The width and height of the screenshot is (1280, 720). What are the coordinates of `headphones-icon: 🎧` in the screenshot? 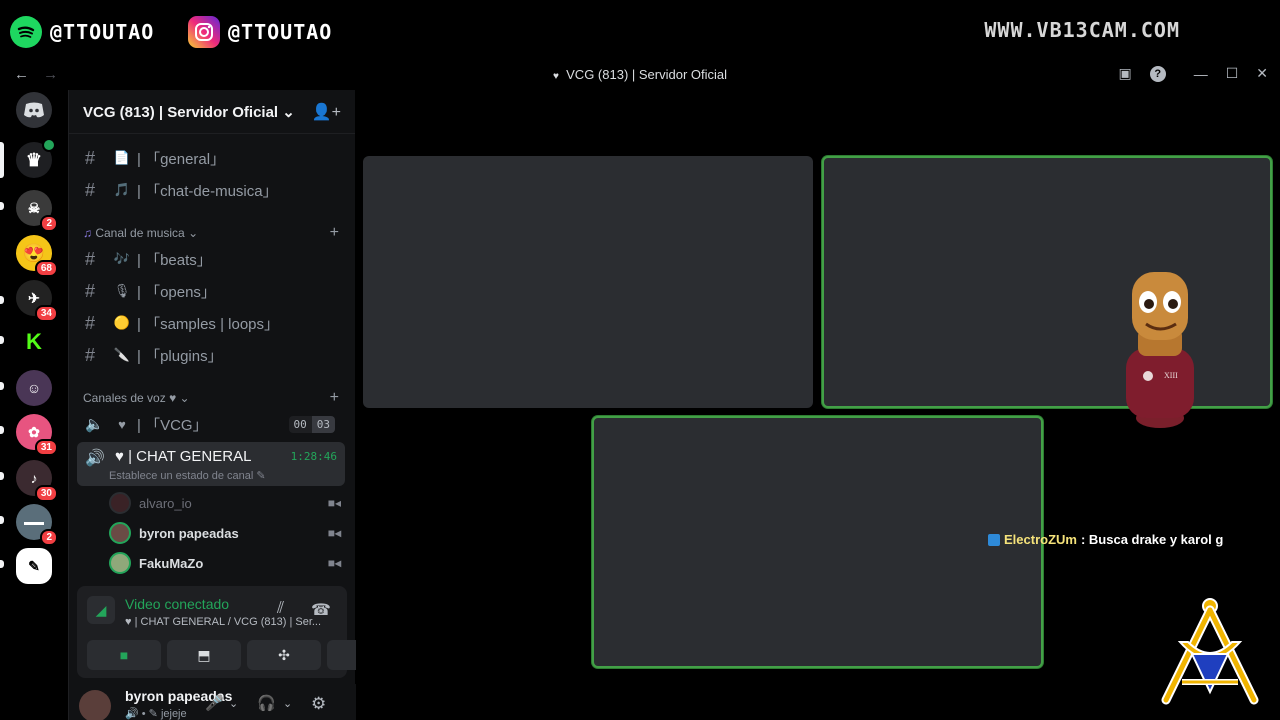 It's located at (266, 703).